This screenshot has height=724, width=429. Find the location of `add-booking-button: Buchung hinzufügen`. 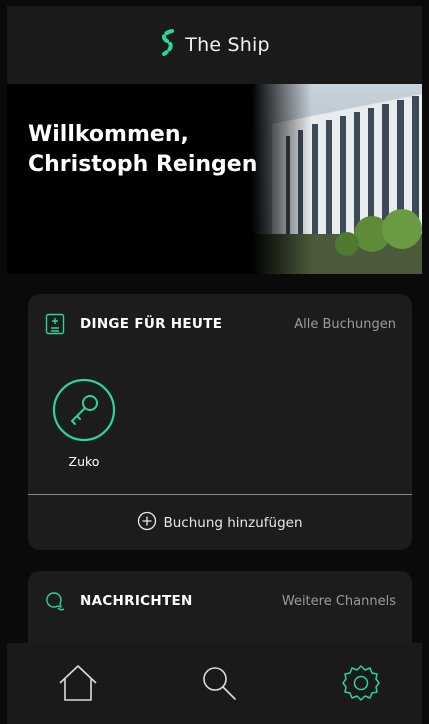

add-booking-button: Buchung hinzufügen is located at coordinates (220, 522).